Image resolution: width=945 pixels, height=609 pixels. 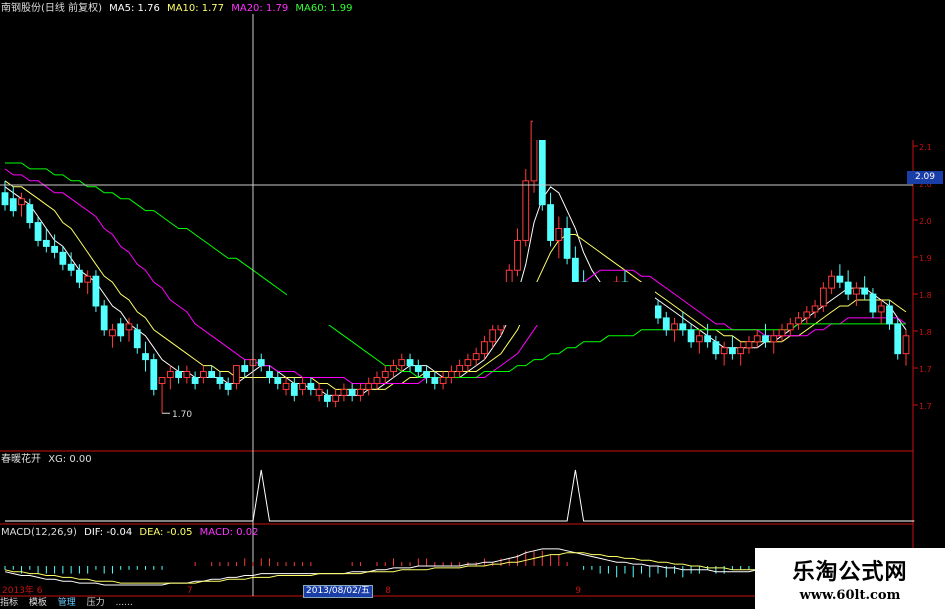 I want to click on watermark: 乐淘公式网 www.60lt.com, so click(x=850, y=578).